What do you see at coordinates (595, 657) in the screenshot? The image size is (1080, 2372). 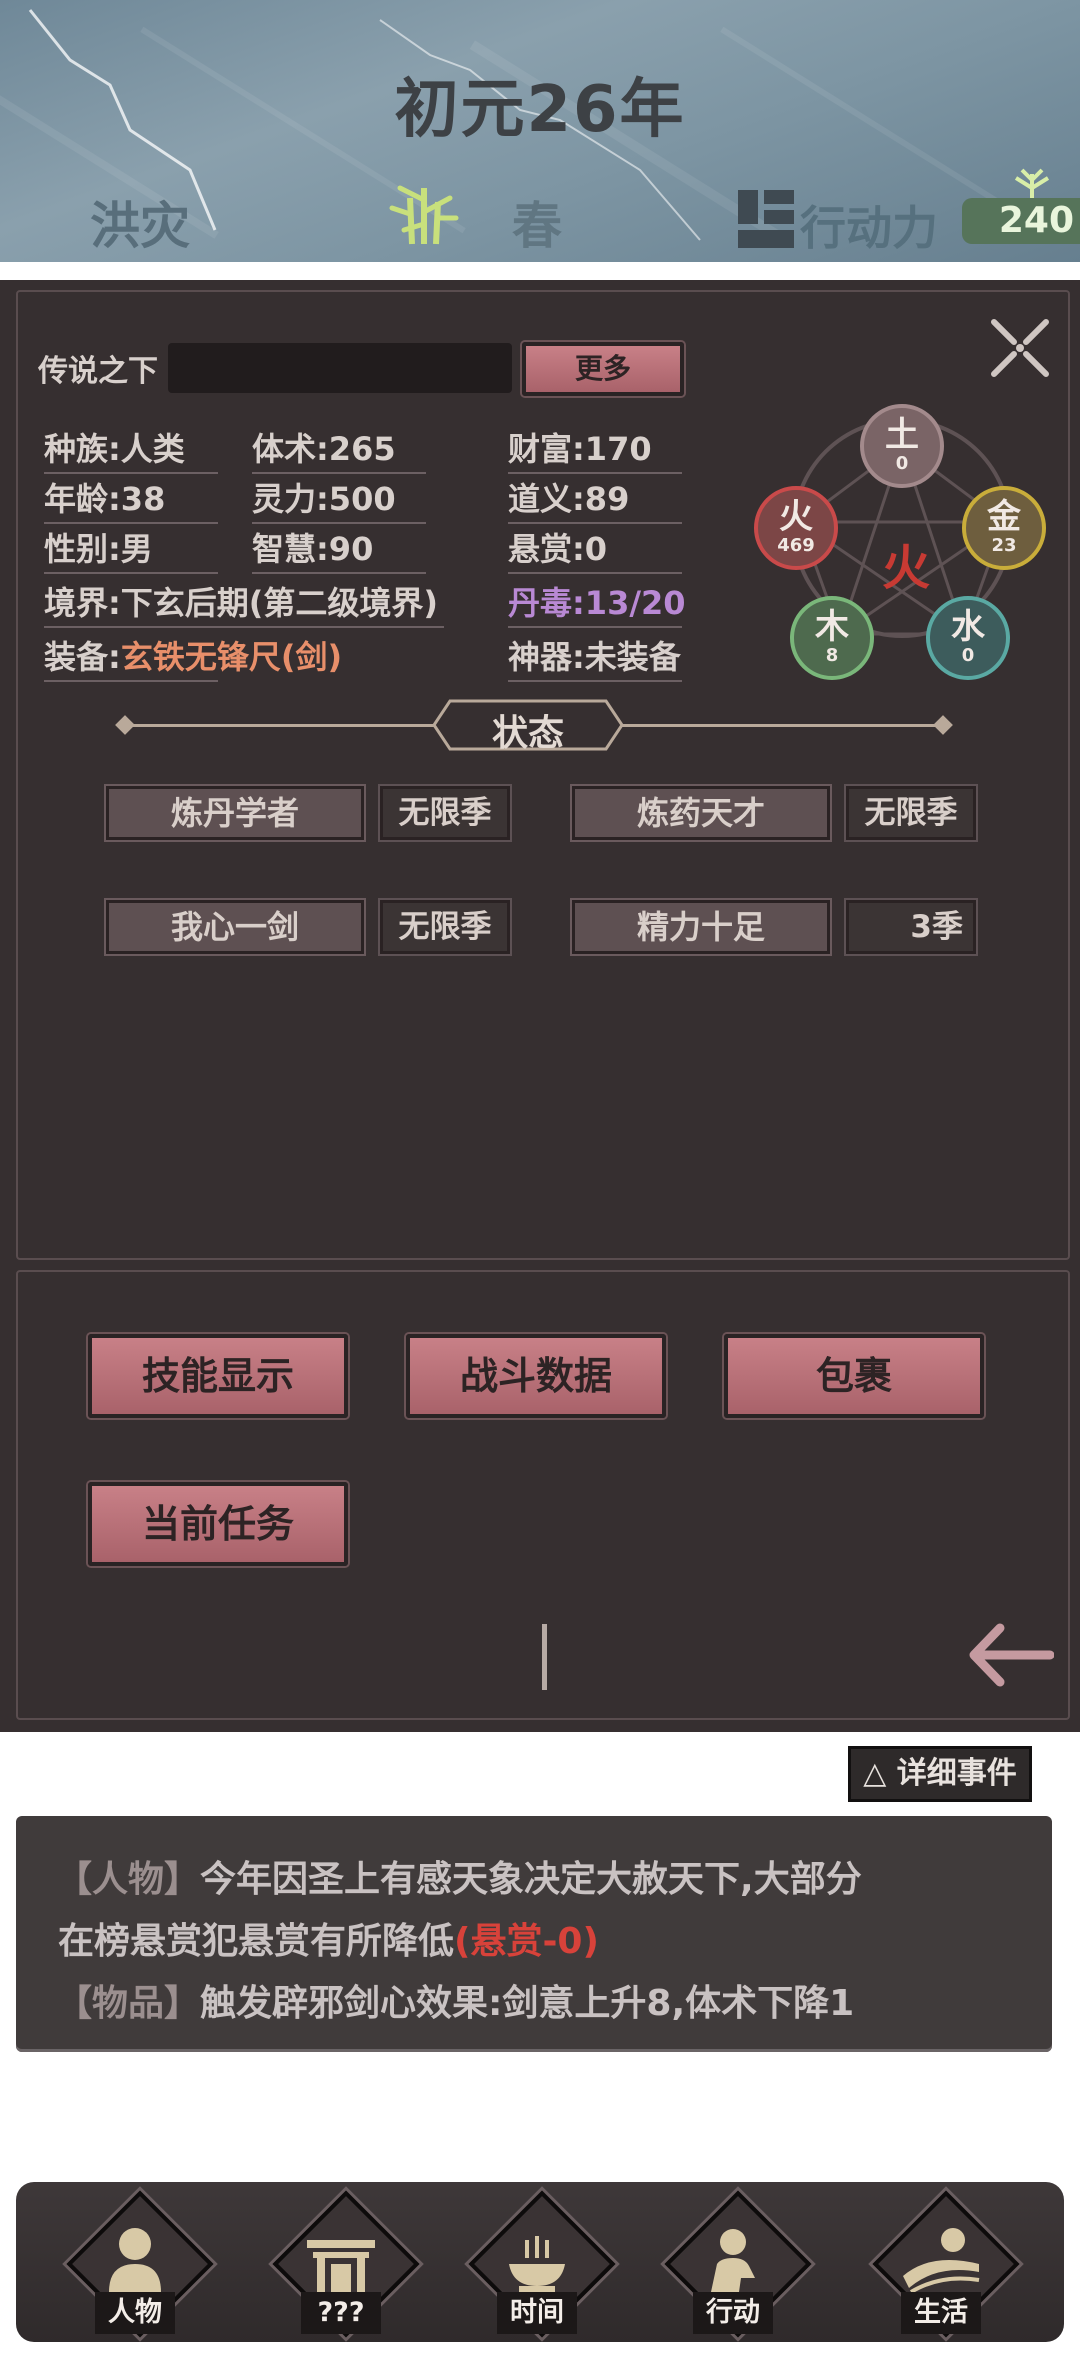 I see `stat-artifact: 神器:未装备` at bounding box center [595, 657].